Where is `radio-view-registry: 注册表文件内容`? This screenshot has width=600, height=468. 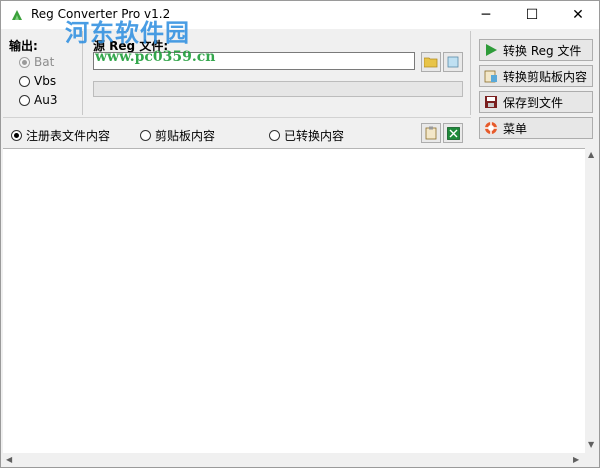 radio-view-registry: 注册表文件内容 is located at coordinates (60, 135).